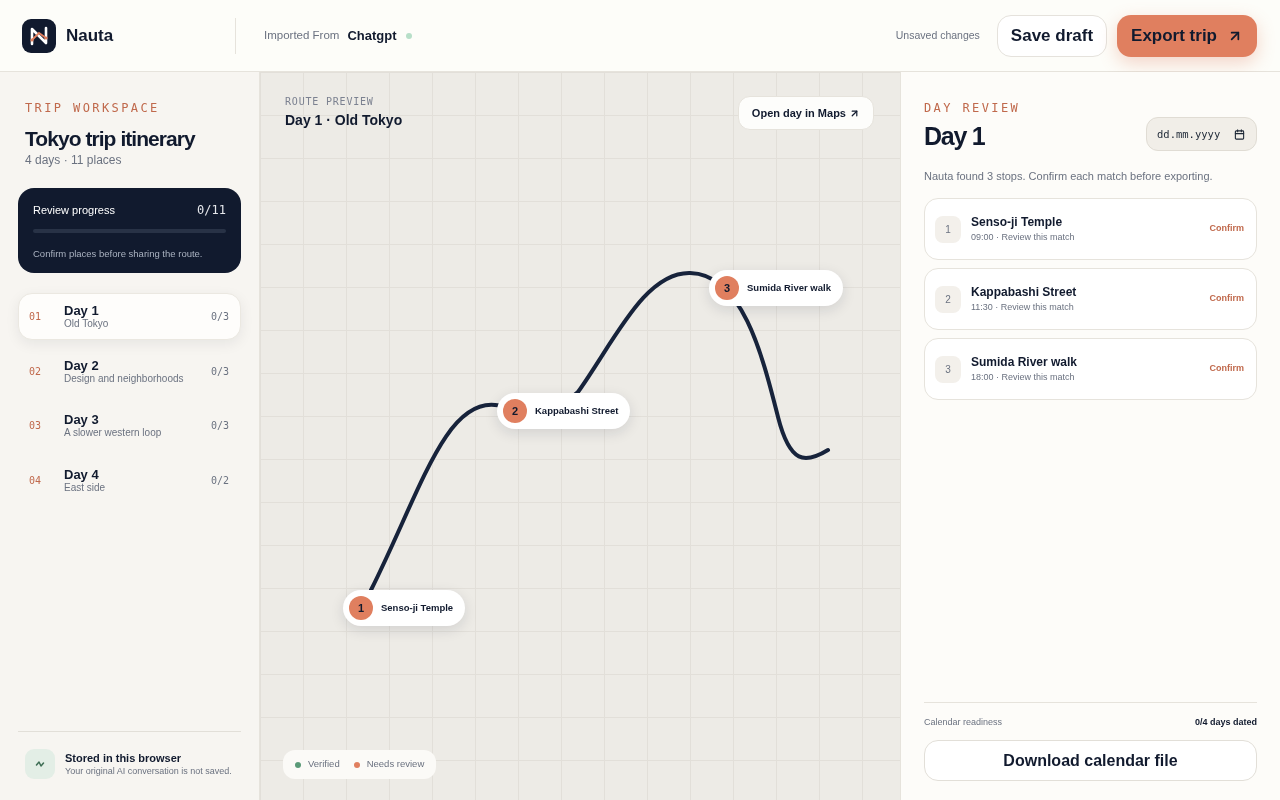 Image resolution: width=1280 pixels, height=800 pixels. I want to click on day-number: 02, so click(36, 371).